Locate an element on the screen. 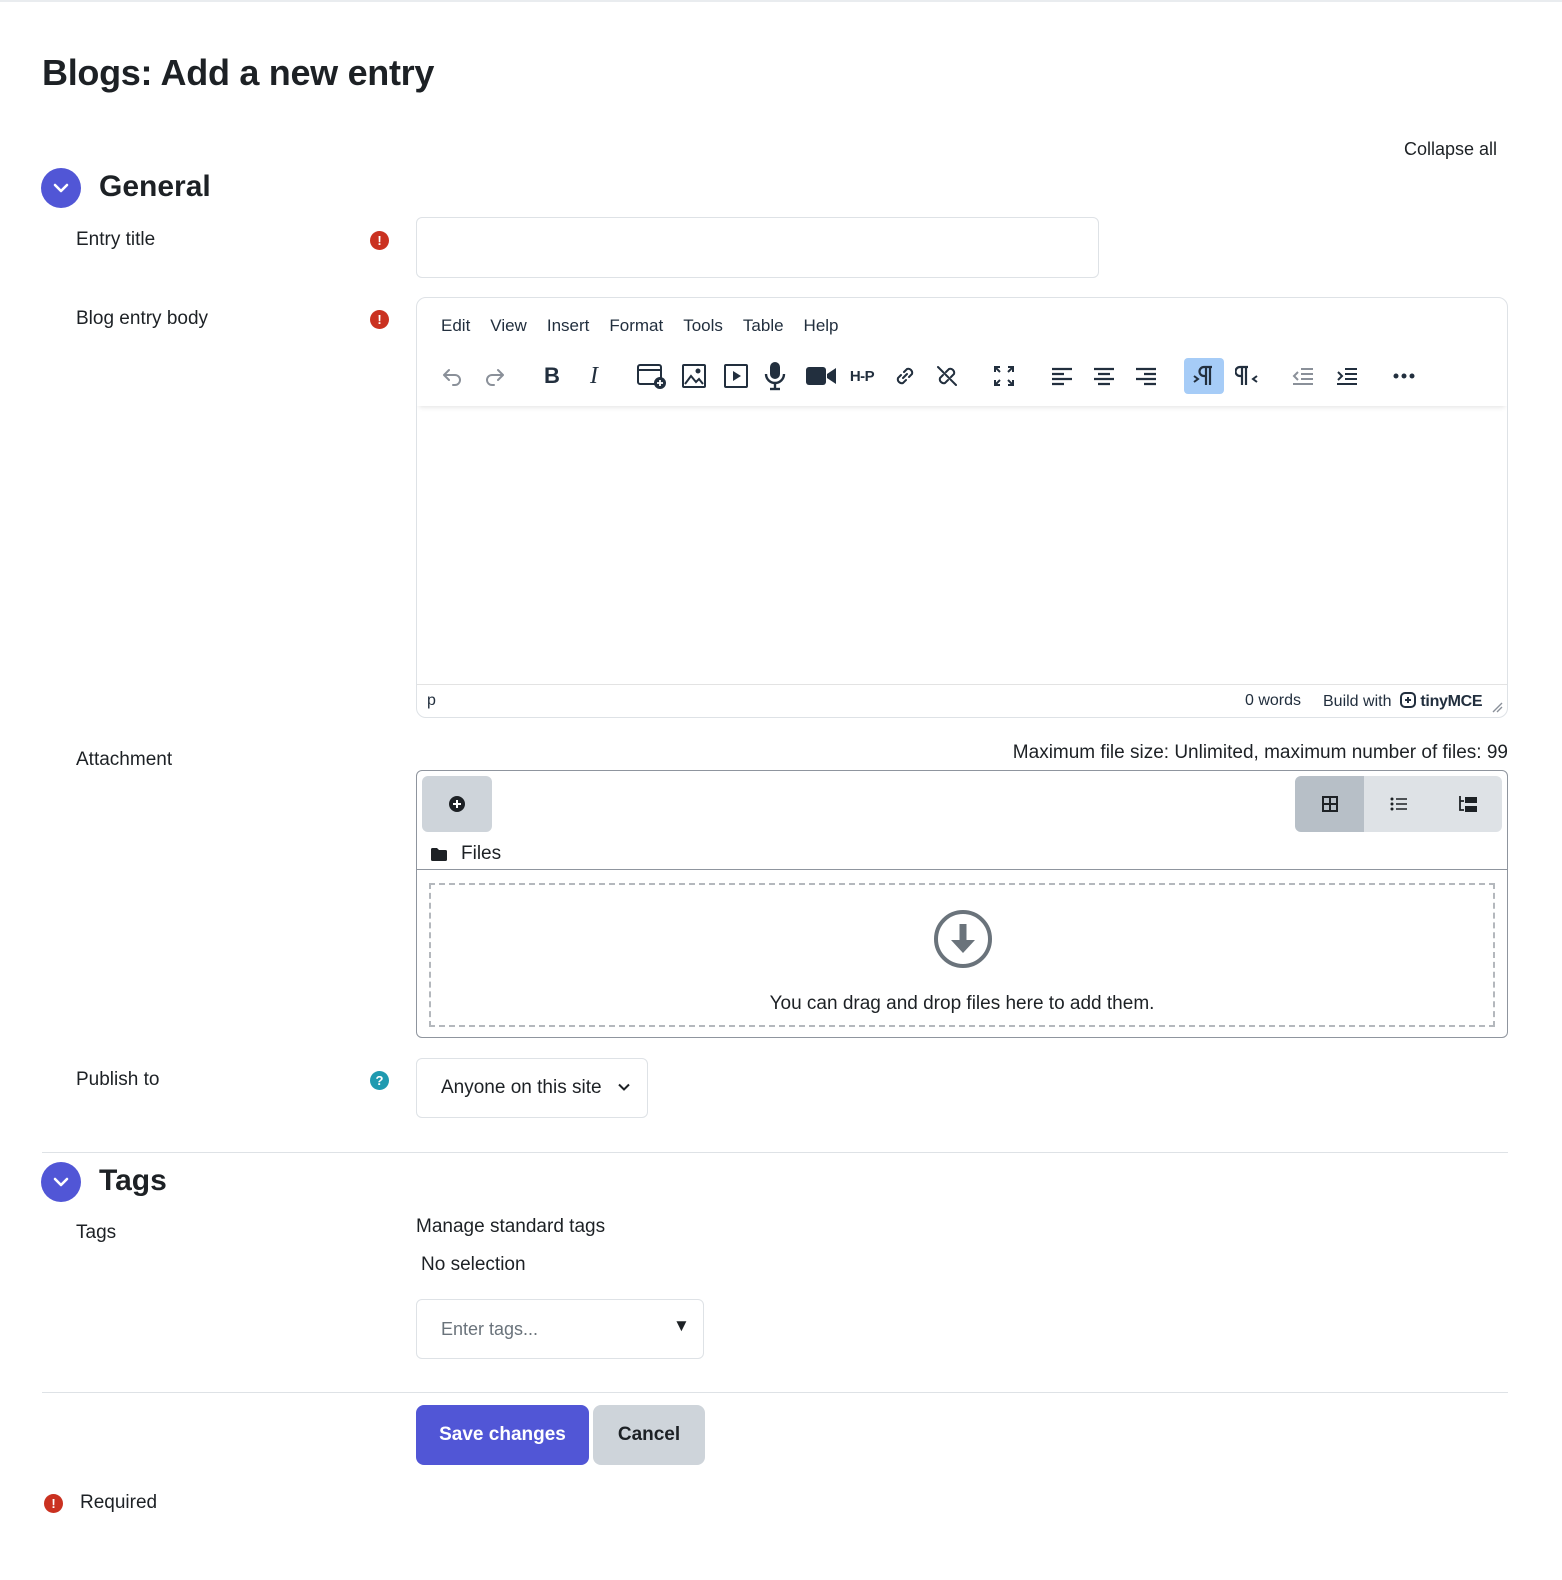  entry-title-label: Entry title is located at coordinates (116, 239).